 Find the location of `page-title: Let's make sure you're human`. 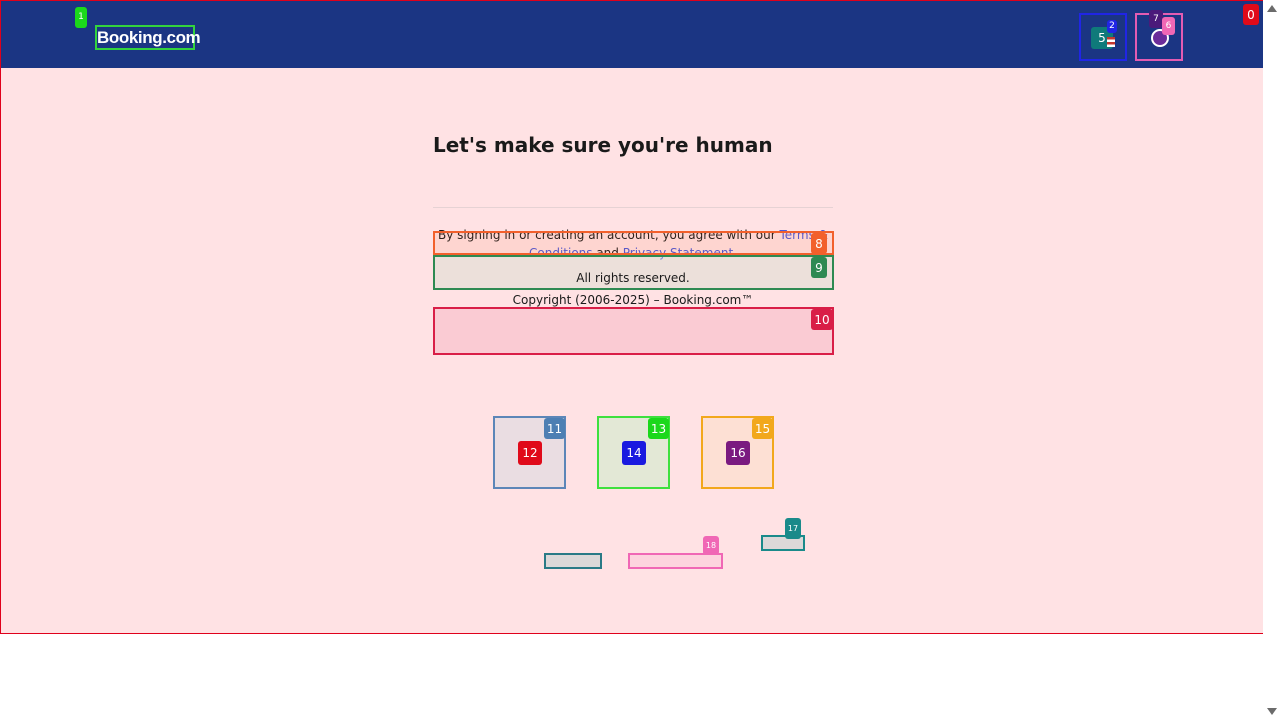

page-title: Let's make sure you're human is located at coordinates (603, 145).